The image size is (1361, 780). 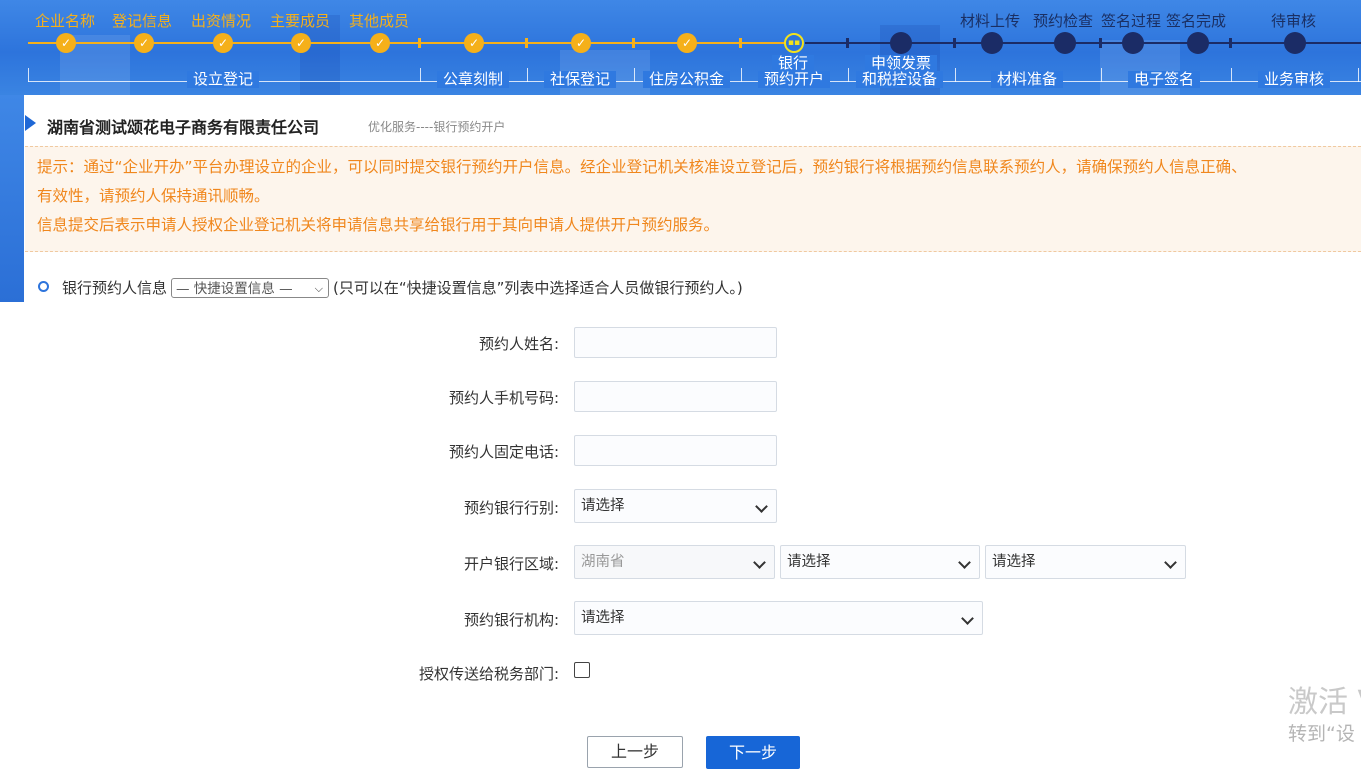 What do you see at coordinates (1196, 21) in the screenshot?
I see `step-label: 签名完成` at bounding box center [1196, 21].